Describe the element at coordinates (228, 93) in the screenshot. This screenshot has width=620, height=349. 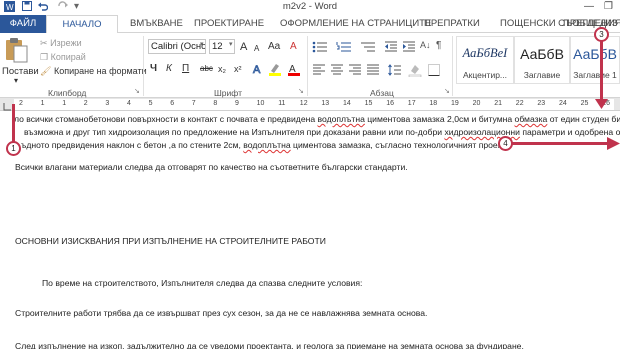
I see `font-group-label: Шрифт` at that location.